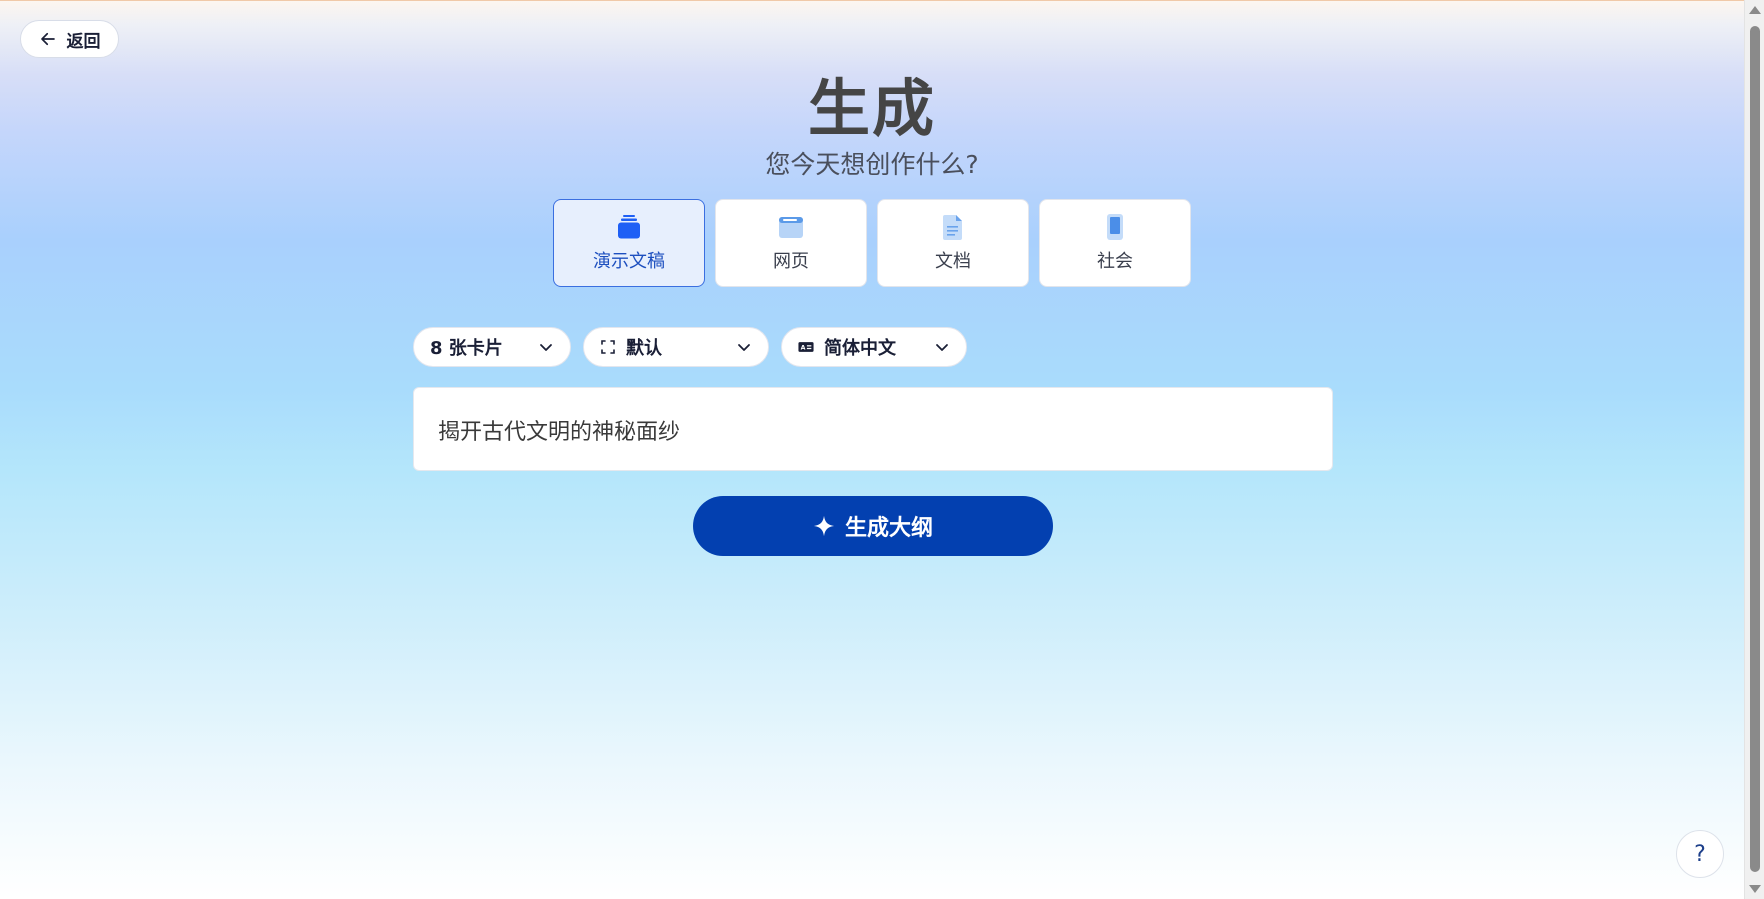 The image size is (1764, 899). I want to click on page-subtitle: 您今天想创作什么?, so click(872, 164).